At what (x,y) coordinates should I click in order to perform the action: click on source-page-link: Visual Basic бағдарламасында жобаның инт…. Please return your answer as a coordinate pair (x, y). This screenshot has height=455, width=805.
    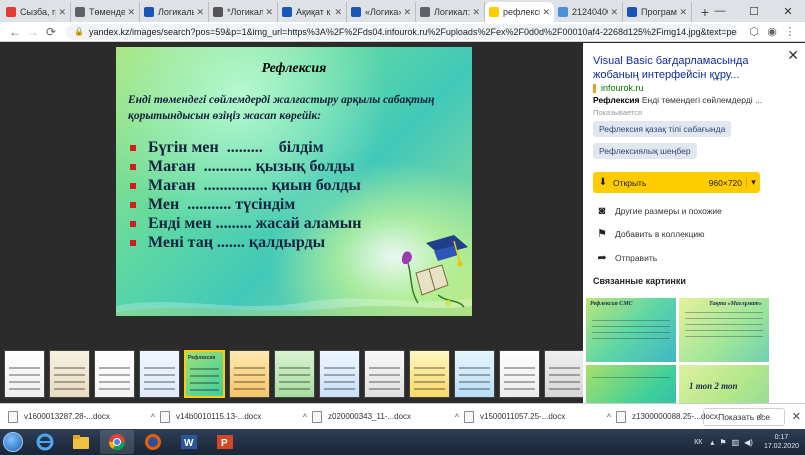
    Looking at the image, I should click on (682, 68).